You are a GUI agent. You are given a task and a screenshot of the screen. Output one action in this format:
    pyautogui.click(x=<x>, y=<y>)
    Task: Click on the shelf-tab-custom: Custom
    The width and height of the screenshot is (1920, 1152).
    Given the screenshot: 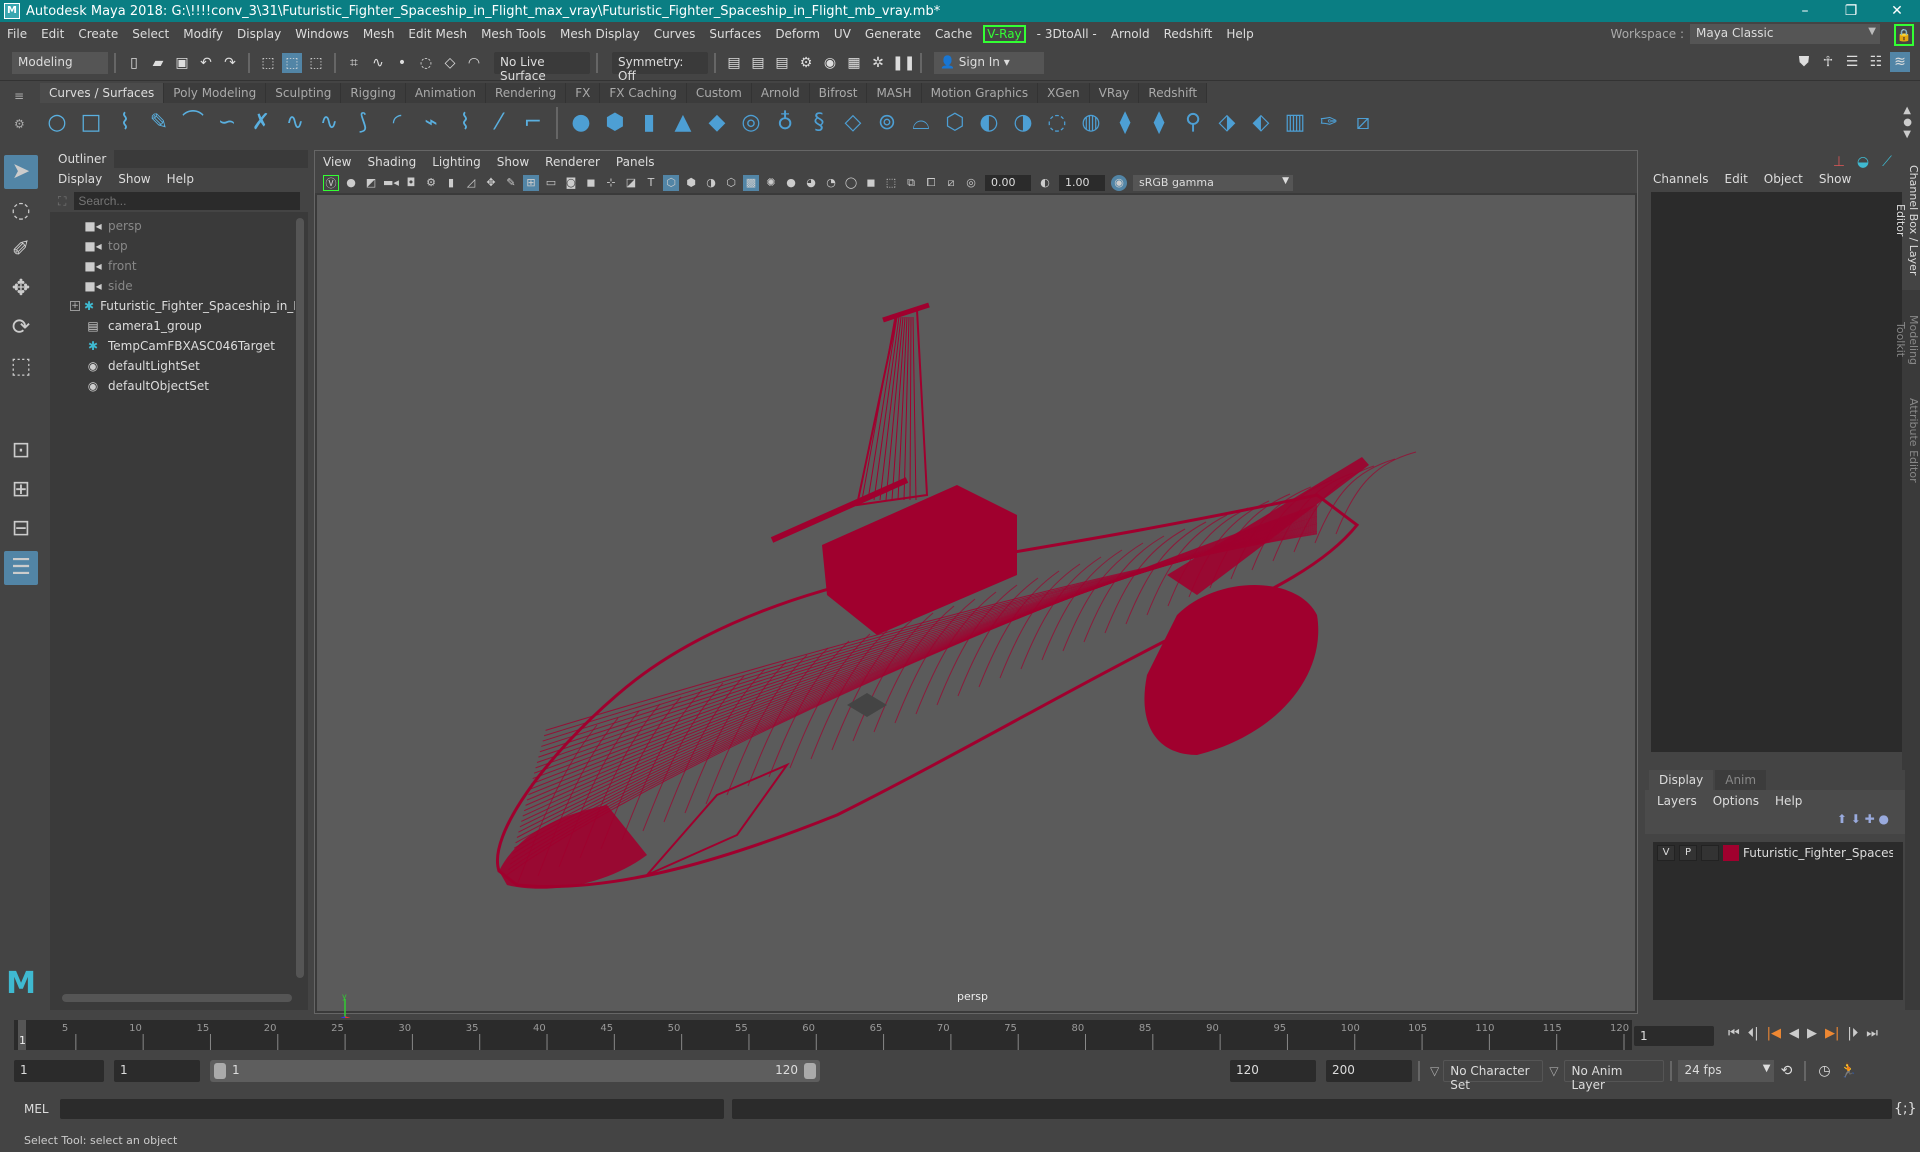 What is the action you would take?
    pyautogui.click(x=719, y=93)
    